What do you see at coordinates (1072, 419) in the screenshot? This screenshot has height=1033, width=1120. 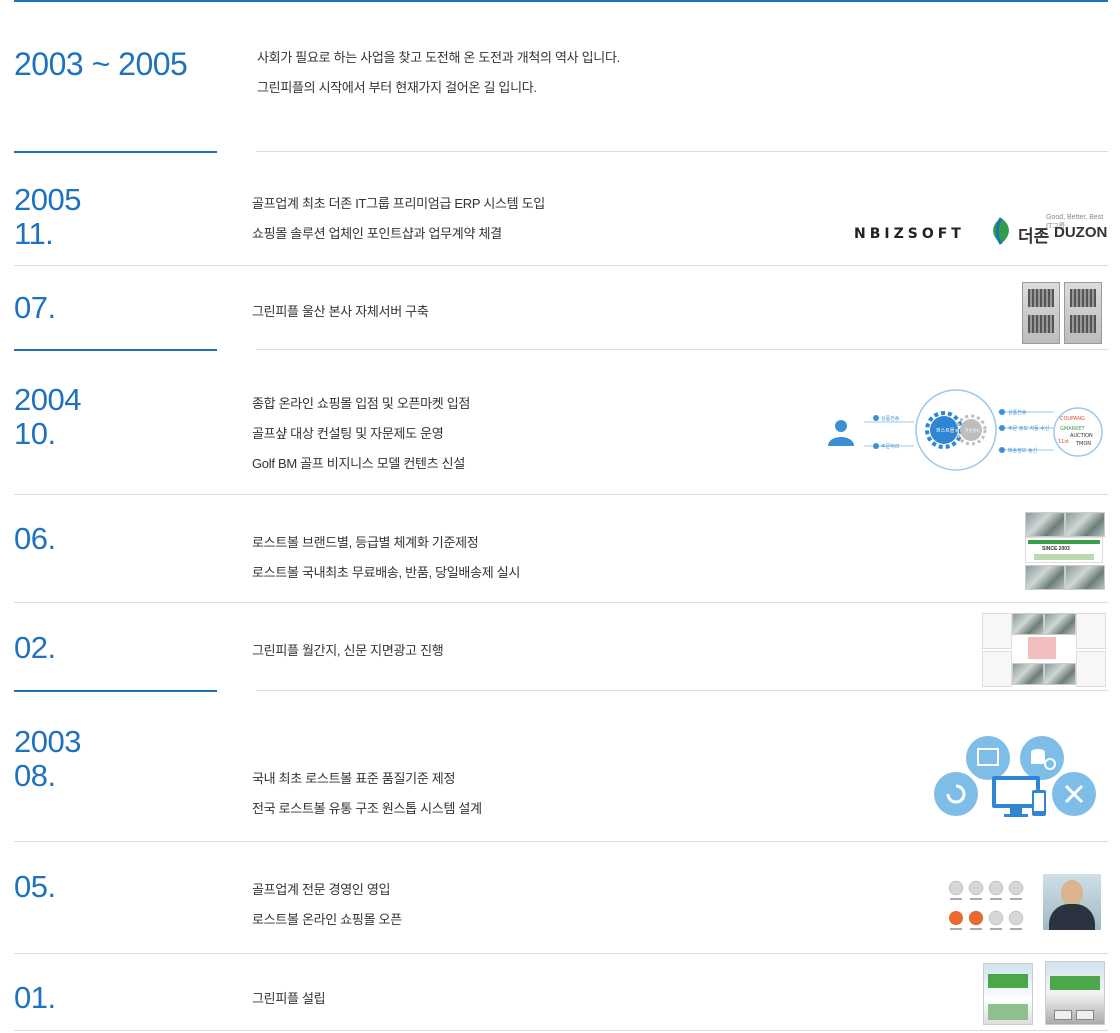 I see `market-coupang: COUPANG` at bounding box center [1072, 419].